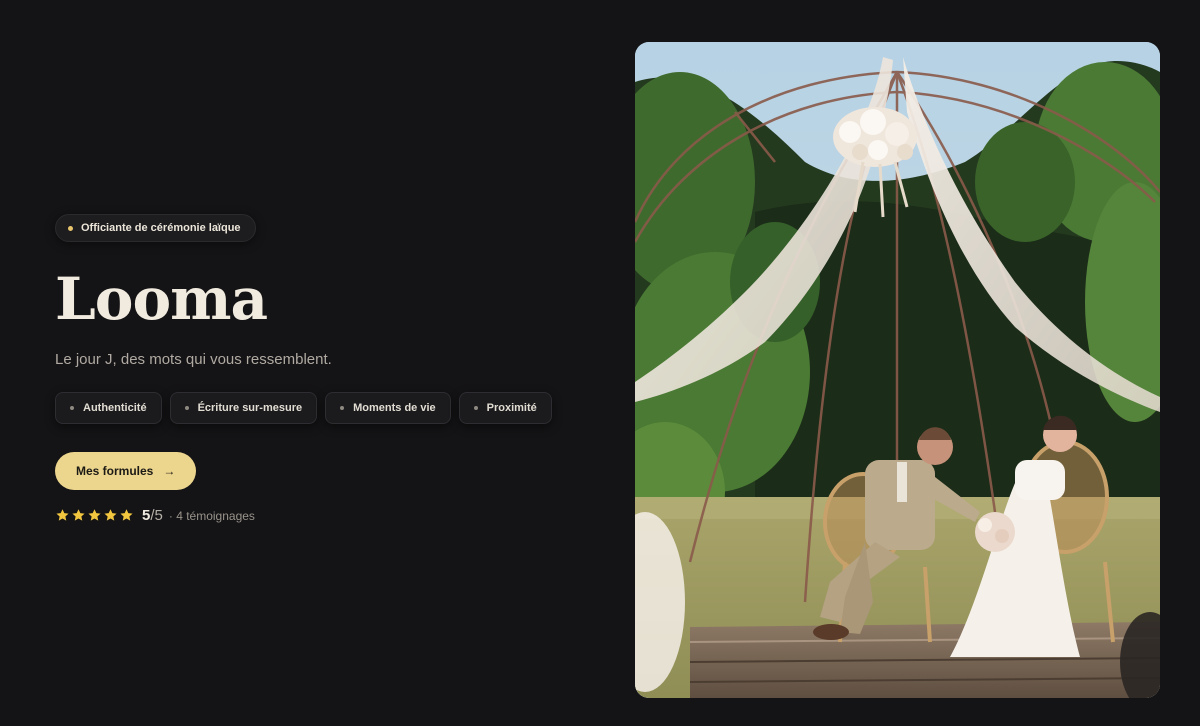 The image size is (1200, 726). Describe the element at coordinates (169, 471) in the screenshot. I see `arrow-right-icon: →` at that location.